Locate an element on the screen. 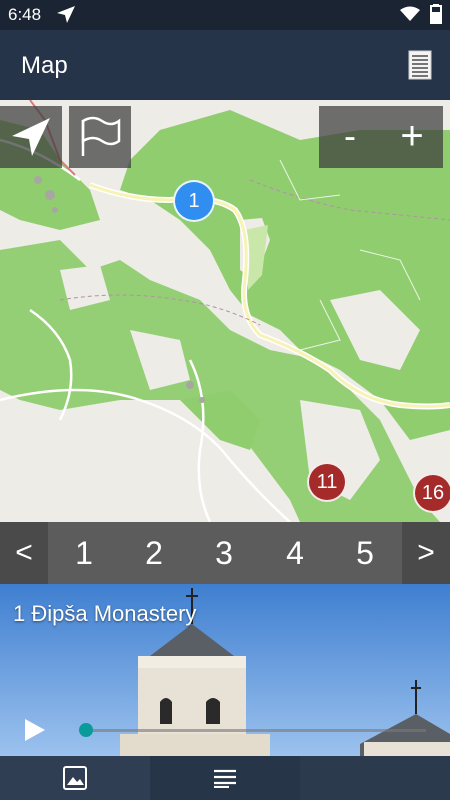  battery-icon is located at coordinates (436, 14).